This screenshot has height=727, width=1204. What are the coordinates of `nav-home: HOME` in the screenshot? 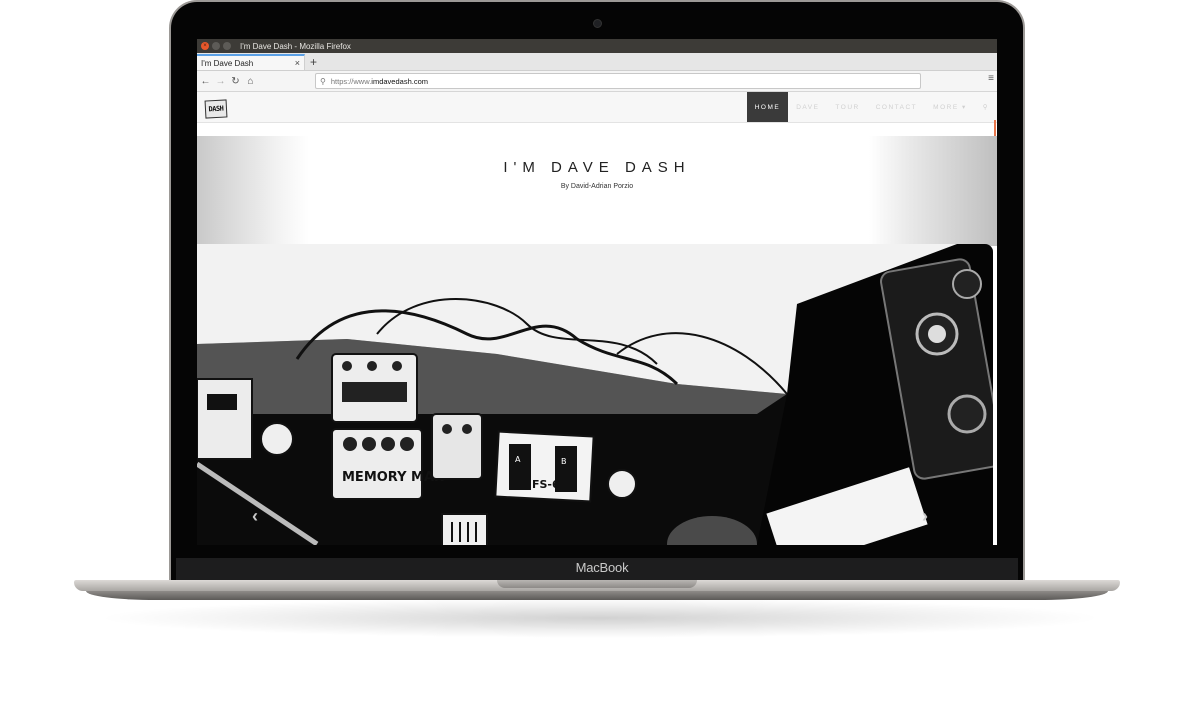 It's located at (767, 107).